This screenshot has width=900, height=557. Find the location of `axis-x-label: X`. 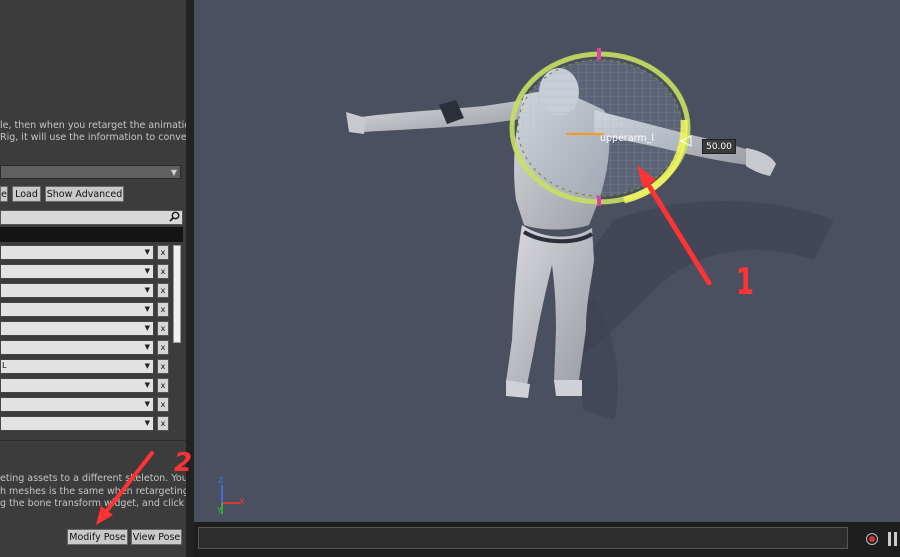

axis-x-label: X is located at coordinates (242, 501).